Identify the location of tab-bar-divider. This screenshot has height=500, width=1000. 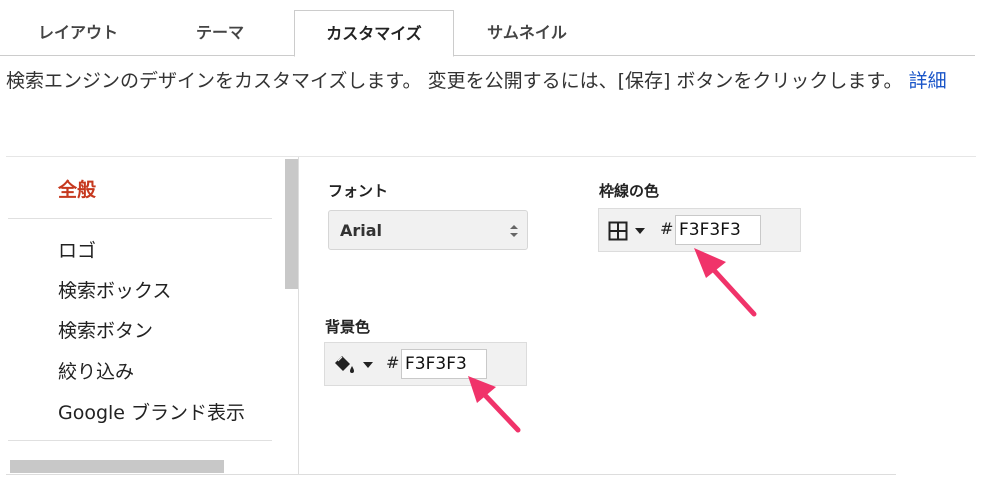
(487, 55).